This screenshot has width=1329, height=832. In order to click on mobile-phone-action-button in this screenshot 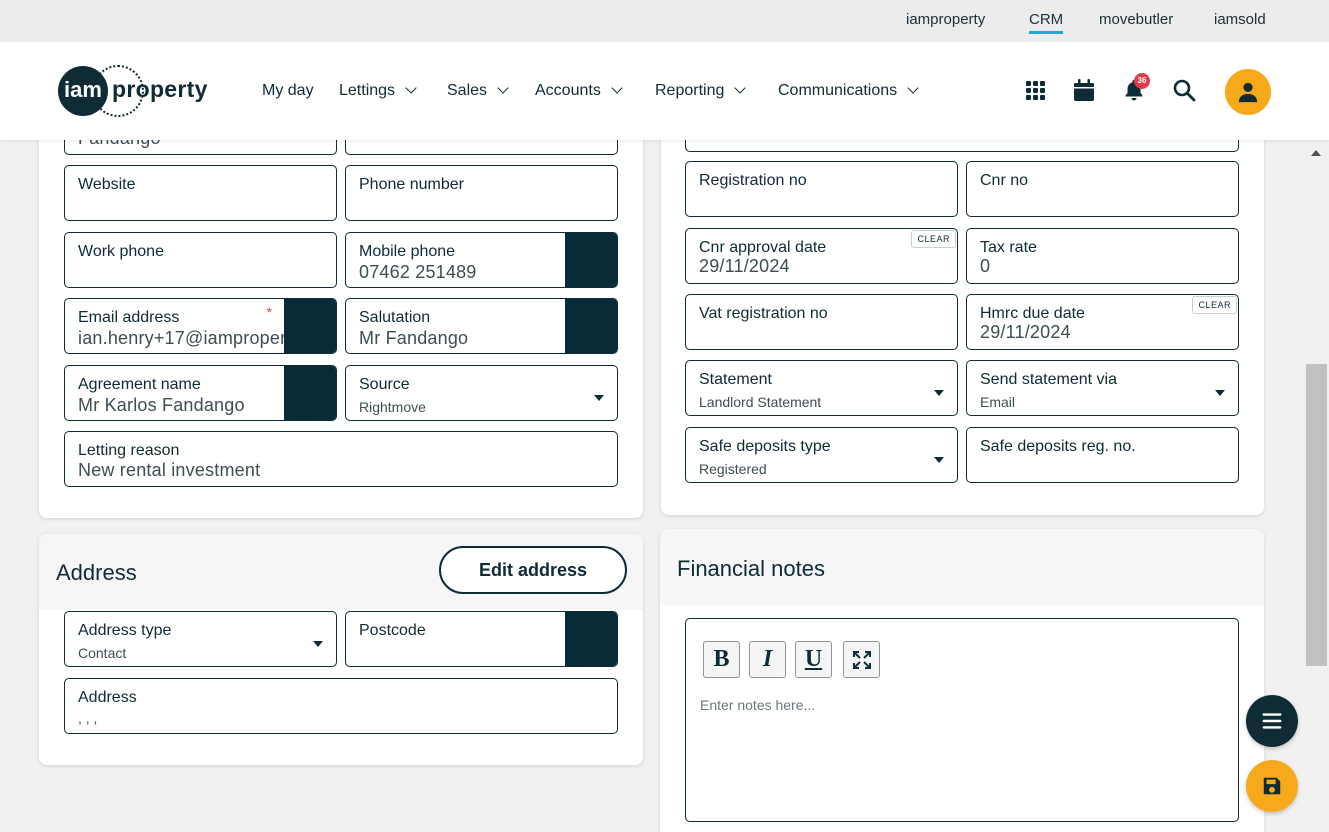, I will do `click(591, 260)`.